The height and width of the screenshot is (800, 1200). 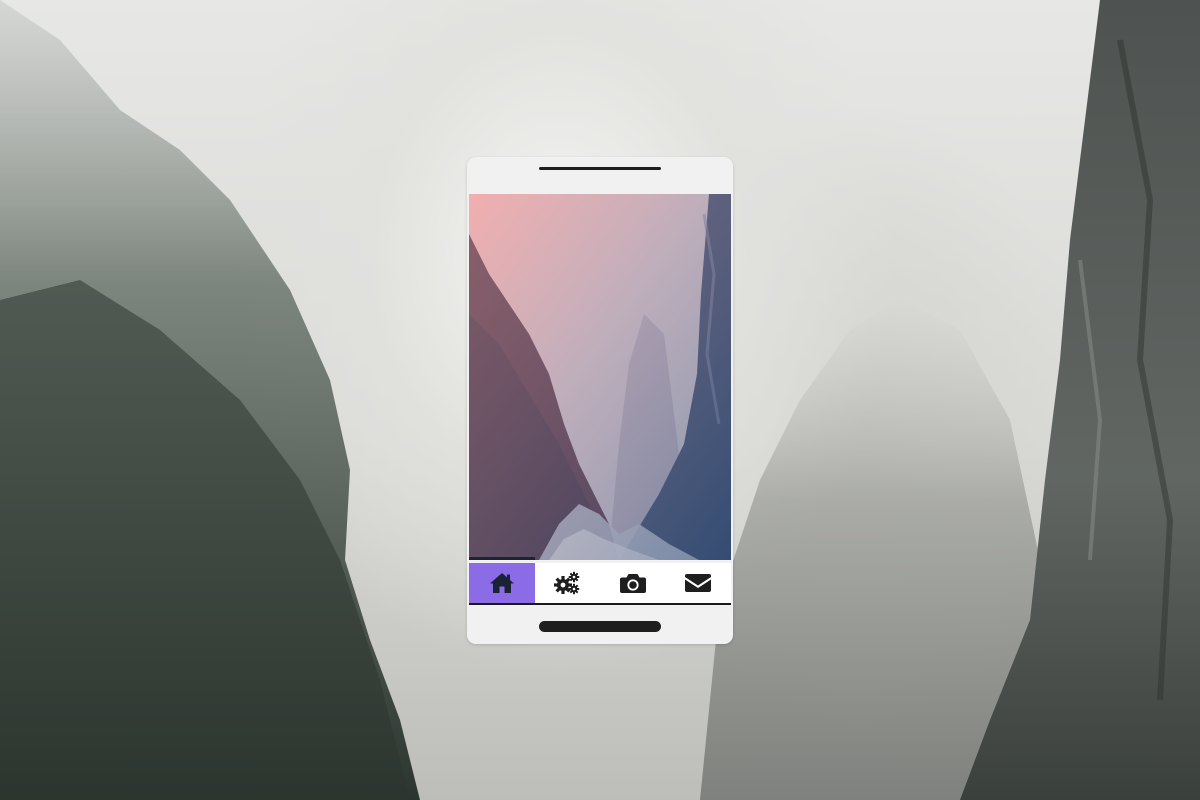 I want to click on nav-settings-button, so click(x=568, y=583).